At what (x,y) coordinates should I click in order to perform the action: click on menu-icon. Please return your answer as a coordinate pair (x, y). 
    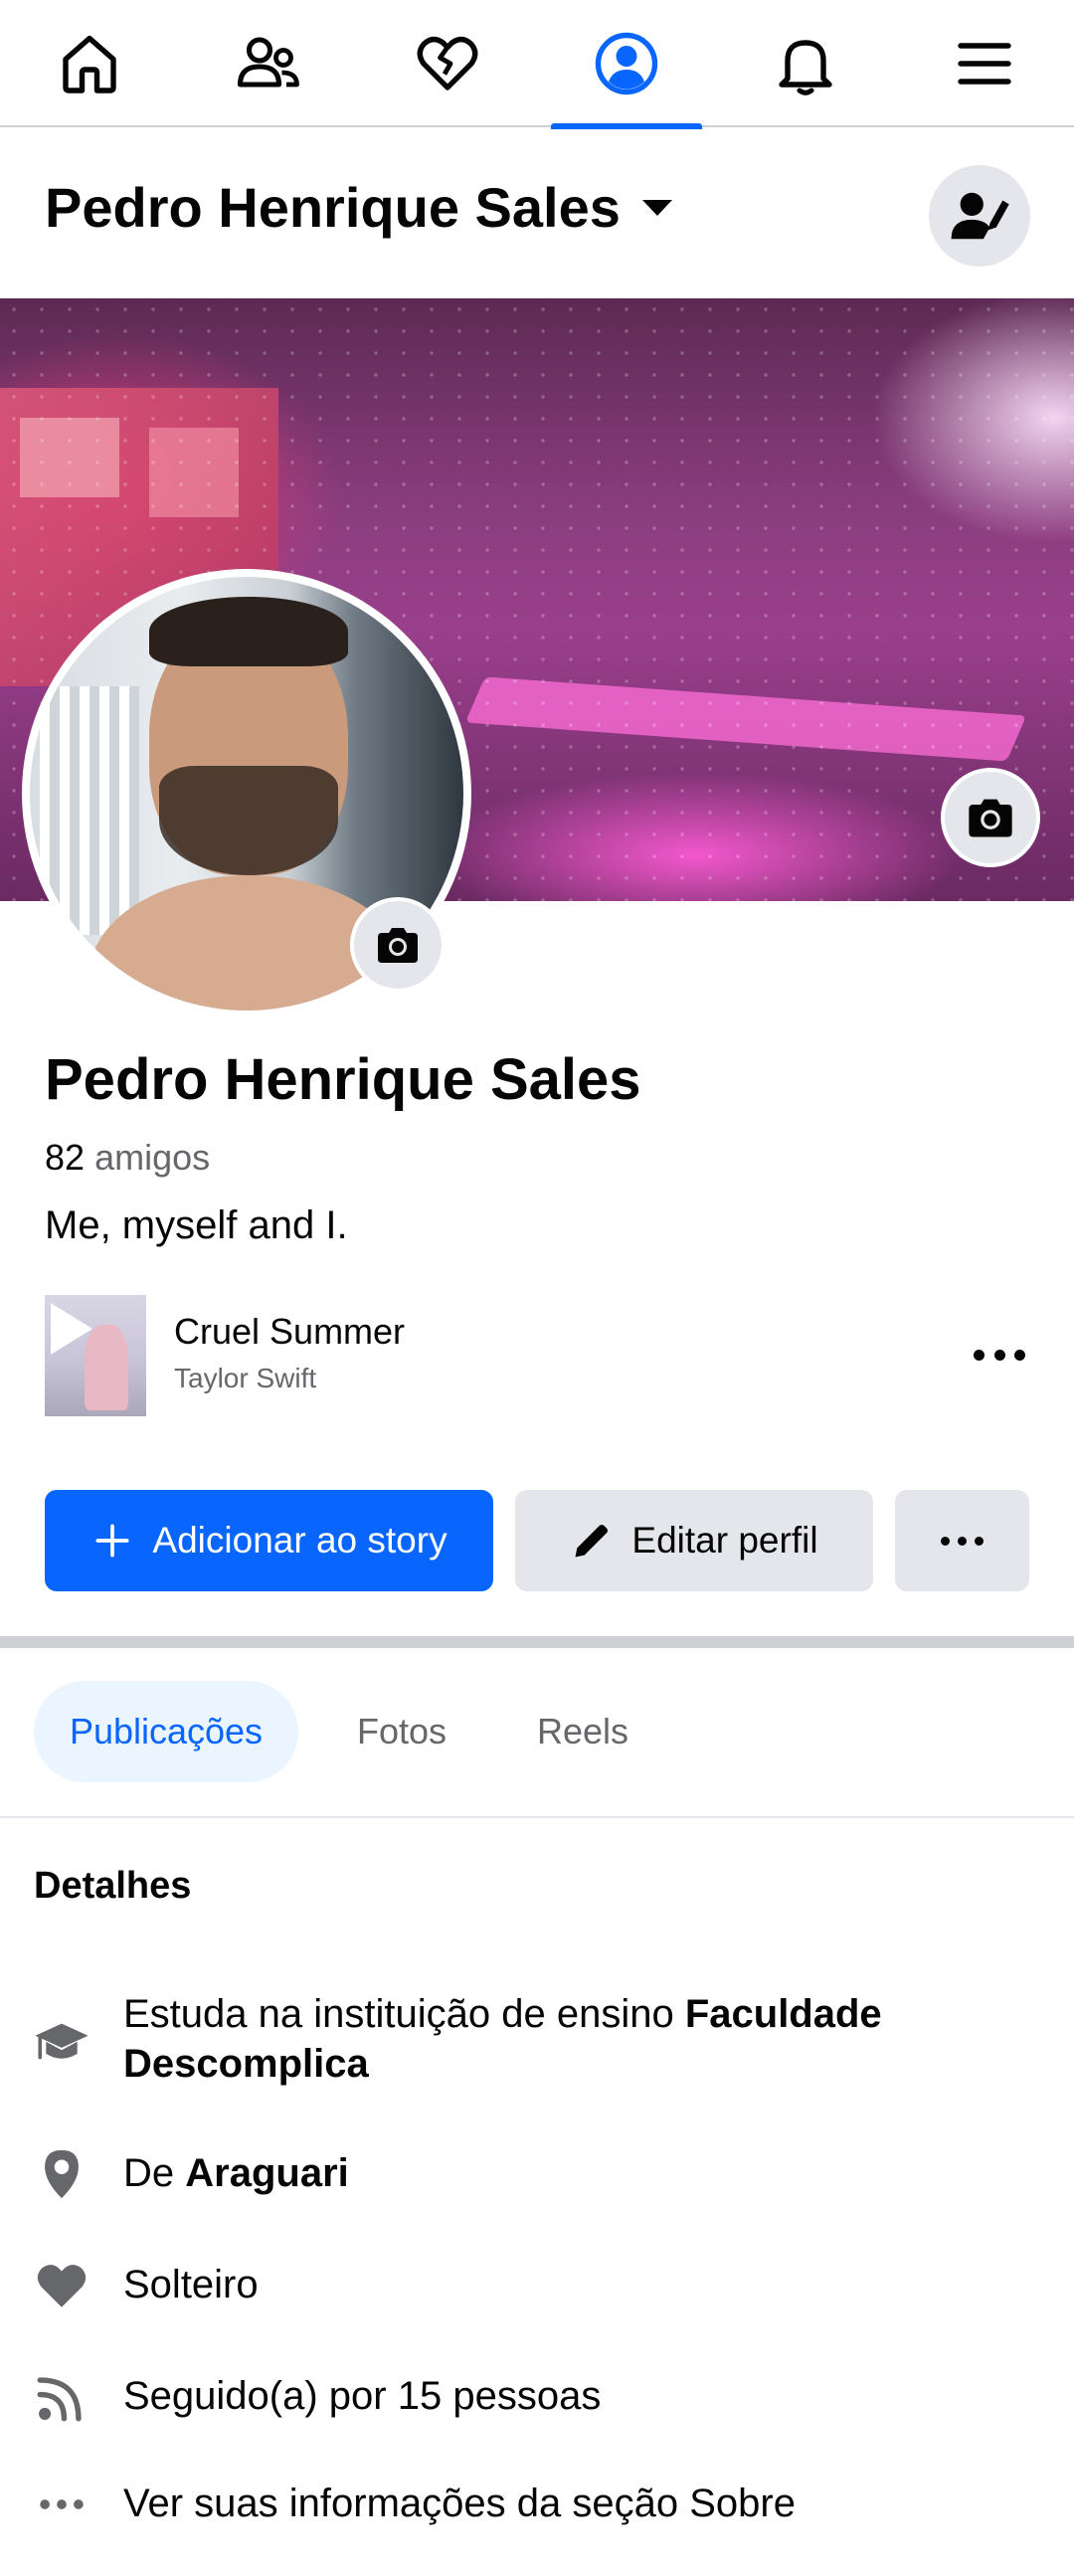
    Looking at the image, I should click on (984, 64).